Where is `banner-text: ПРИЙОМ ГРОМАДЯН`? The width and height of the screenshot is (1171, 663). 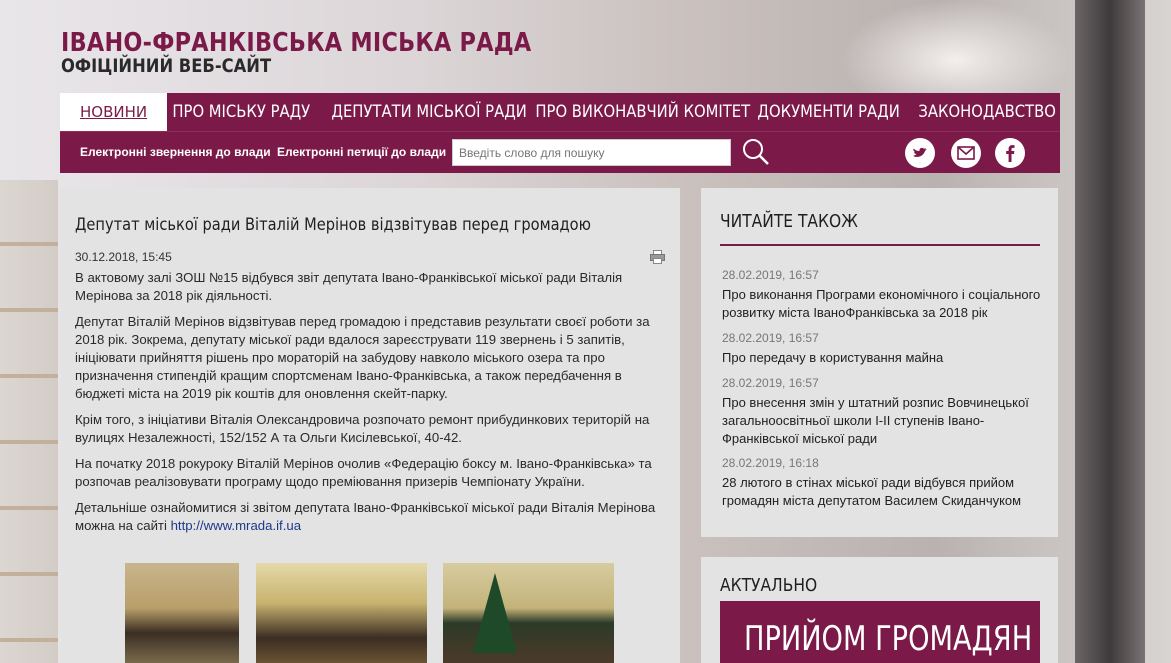
banner-text: ПРИЙОМ ГРОМАДЯН is located at coordinates (888, 639).